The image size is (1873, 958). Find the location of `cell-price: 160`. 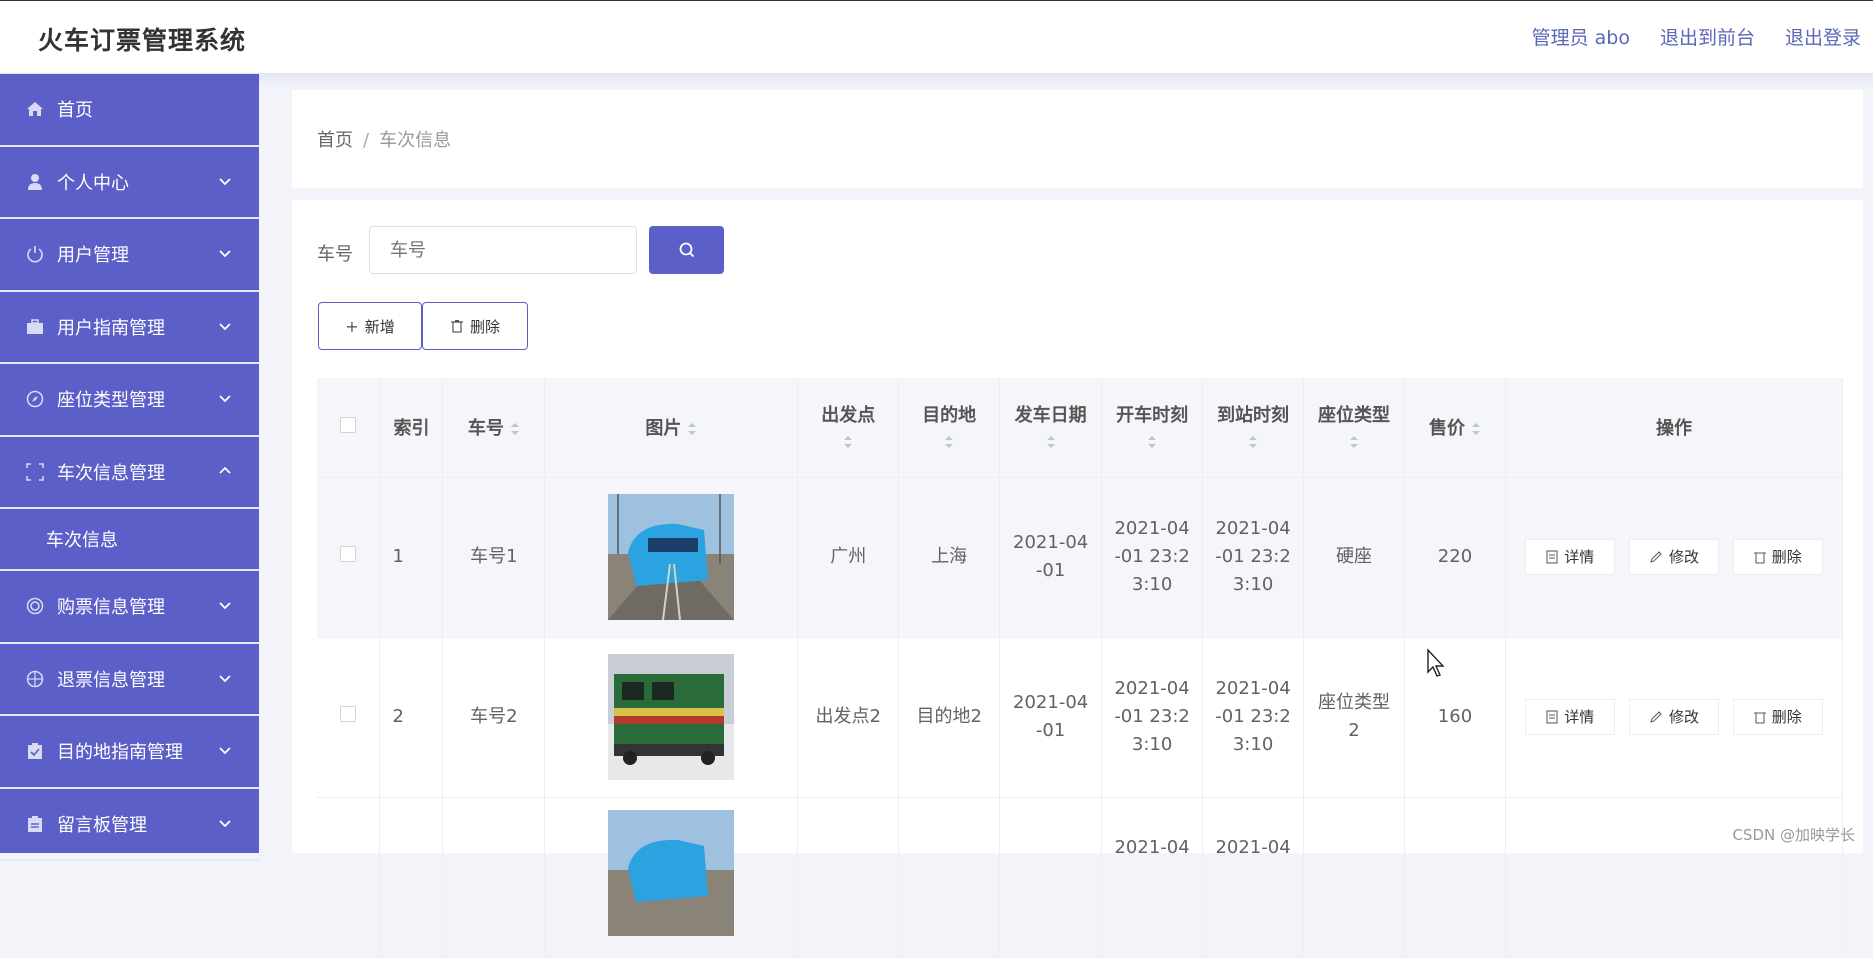

cell-price: 160 is located at coordinates (1455, 717).